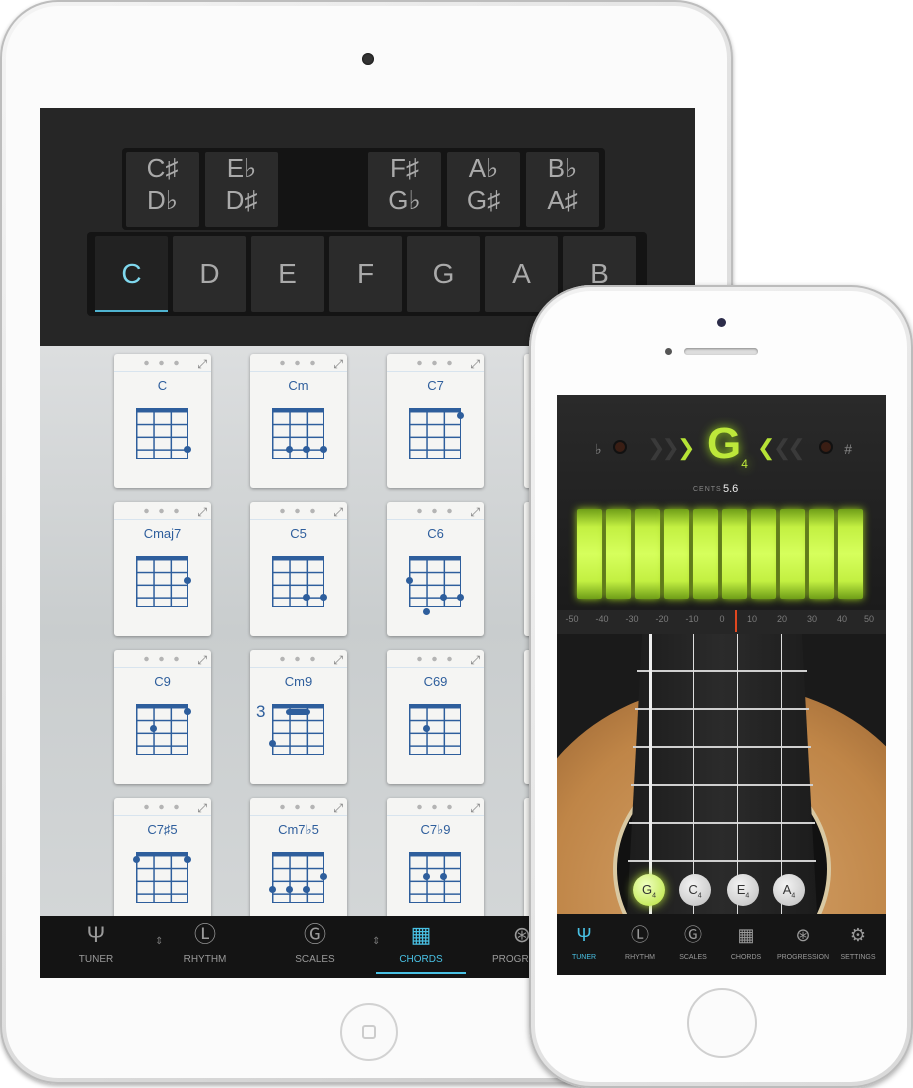 This screenshot has height=1088, width=913. What do you see at coordinates (743, 890) in the screenshot?
I see `string-e4: E4` at bounding box center [743, 890].